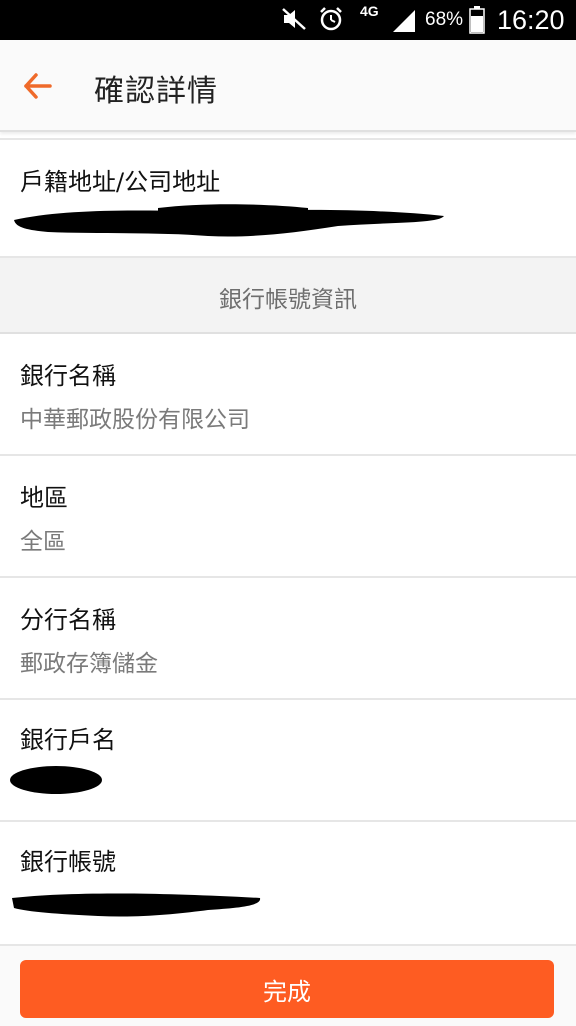 The image size is (576, 1026). Describe the element at coordinates (477, 20) in the screenshot. I see `battery-icon` at that location.